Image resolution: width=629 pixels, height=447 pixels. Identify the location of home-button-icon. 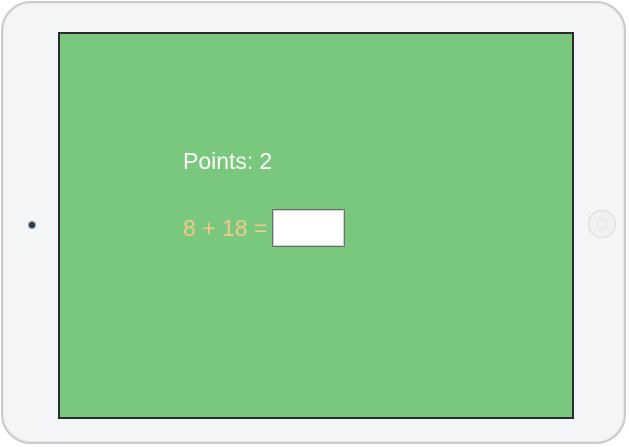
(602, 224).